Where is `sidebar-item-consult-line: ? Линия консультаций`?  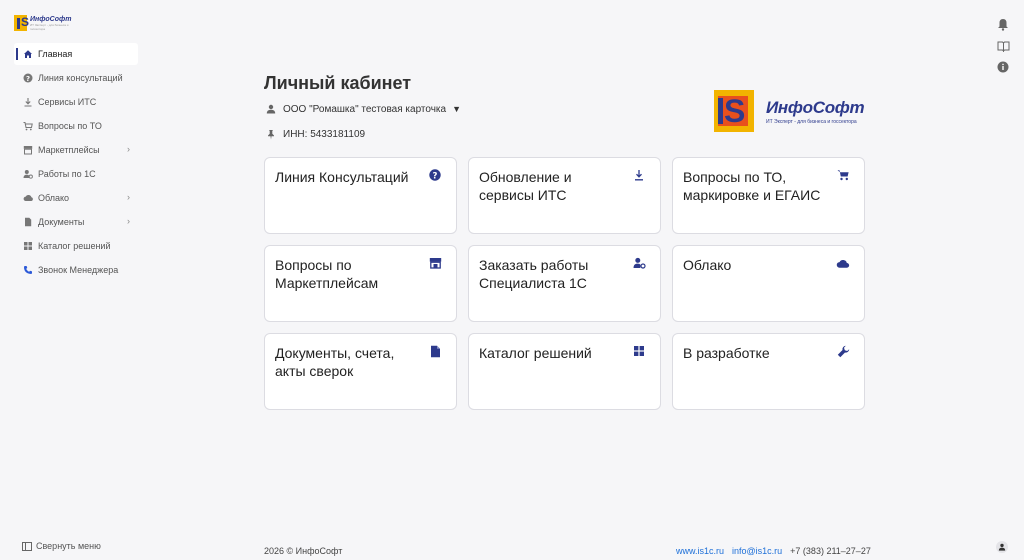
sidebar-item-consult-line: ? Линия консультаций is located at coordinates (76, 78).